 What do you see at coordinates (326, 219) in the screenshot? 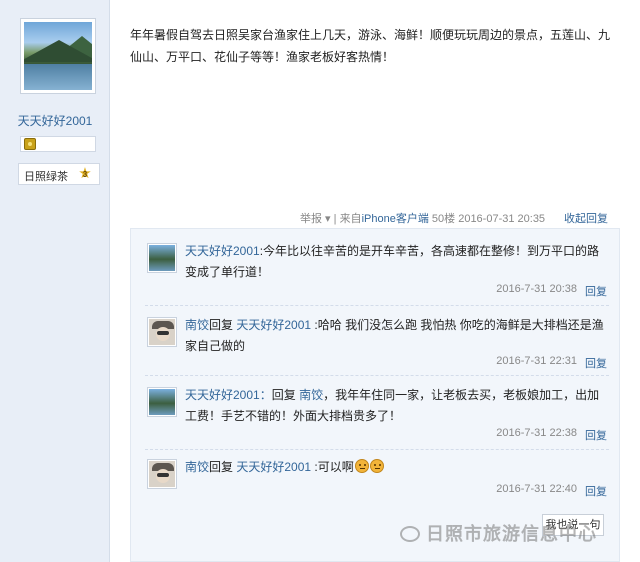
I see `report-arrow-icon: ▾` at bounding box center [326, 219].